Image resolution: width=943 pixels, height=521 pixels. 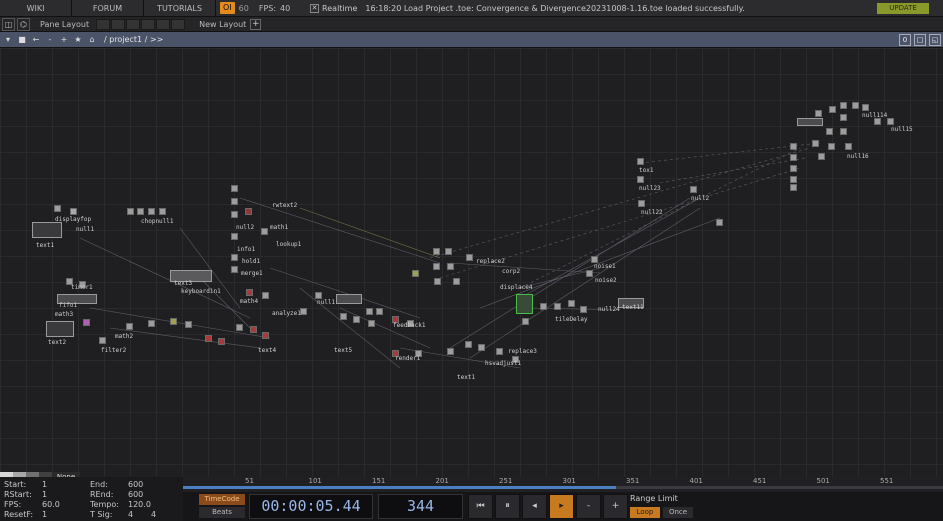 What do you see at coordinates (286, 313) in the screenshot?
I see `node-label: analyze1` at bounding box center [286, 313].